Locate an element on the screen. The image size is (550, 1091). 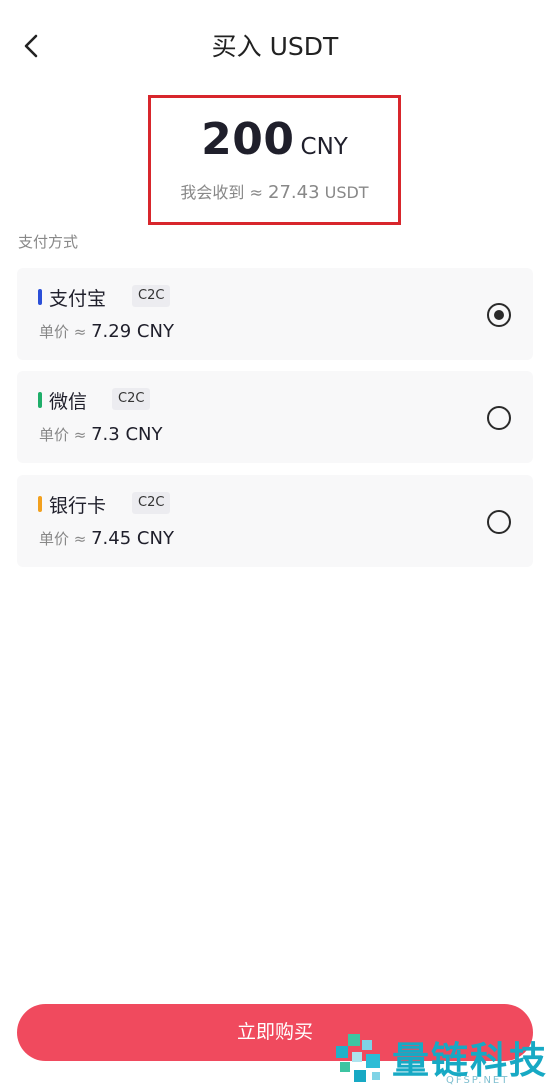
payment-method-alipay: 支付宝 C2C 单价 ≈ 7.29 CNY is located at coordinates (275, 314).